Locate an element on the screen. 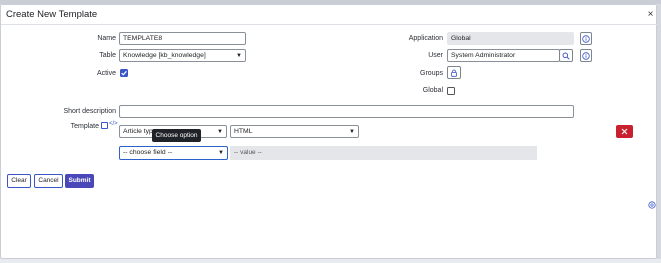 This screenshot has height=263, width=661. user-search-button is located at coordinates (566, 55).